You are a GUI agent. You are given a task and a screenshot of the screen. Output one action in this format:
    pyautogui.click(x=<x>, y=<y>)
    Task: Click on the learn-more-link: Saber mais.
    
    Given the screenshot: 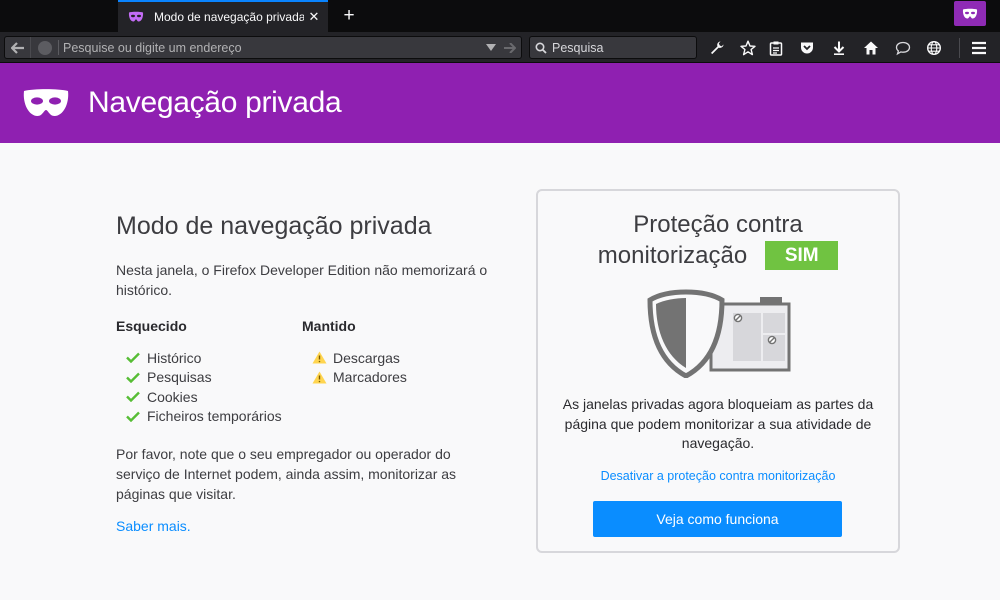 What is the action you would take?
    pyautogui.click(x=153, y=526)
    